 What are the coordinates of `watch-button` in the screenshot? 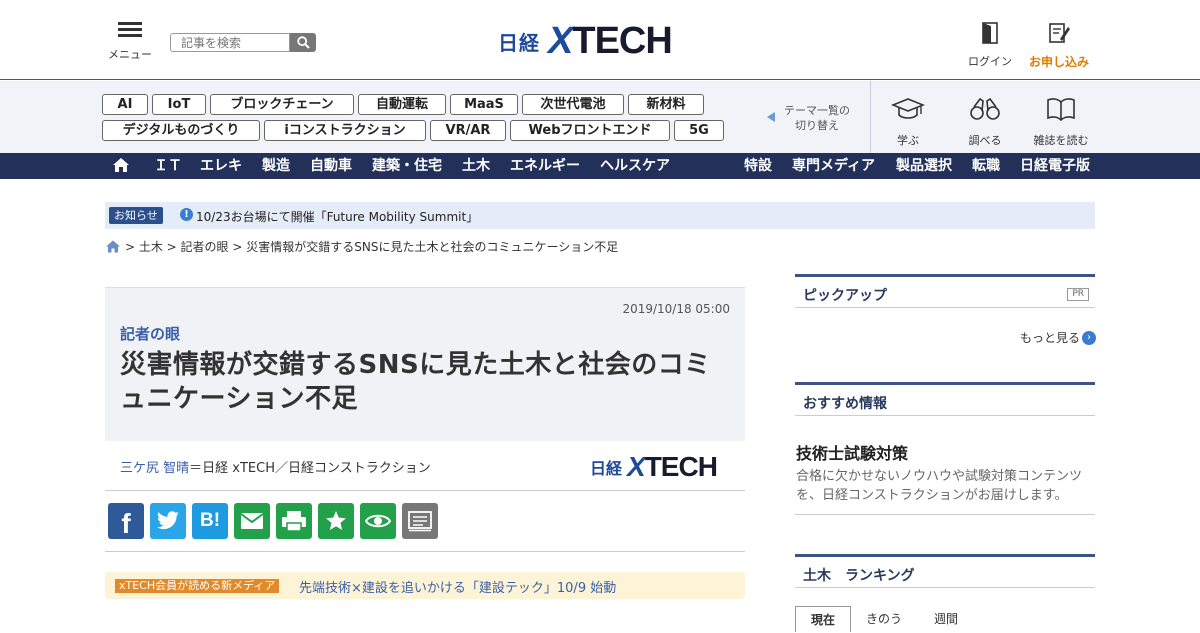 It's located at (378, 521).